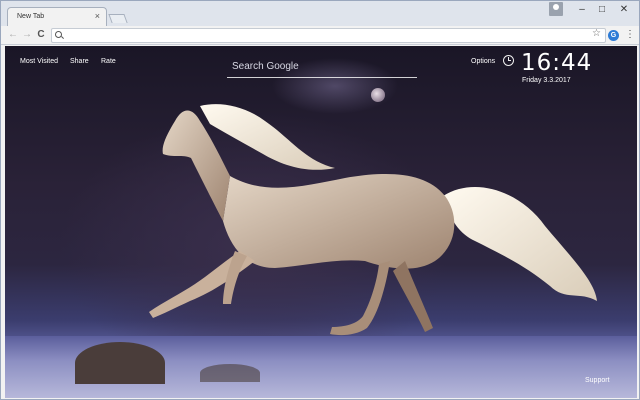 This screenshot has height=400, width=640. What do you see at coordinates (596, 33) in the screenshot?
I see `star-icon: ☆` at bounding box center [596, 33].